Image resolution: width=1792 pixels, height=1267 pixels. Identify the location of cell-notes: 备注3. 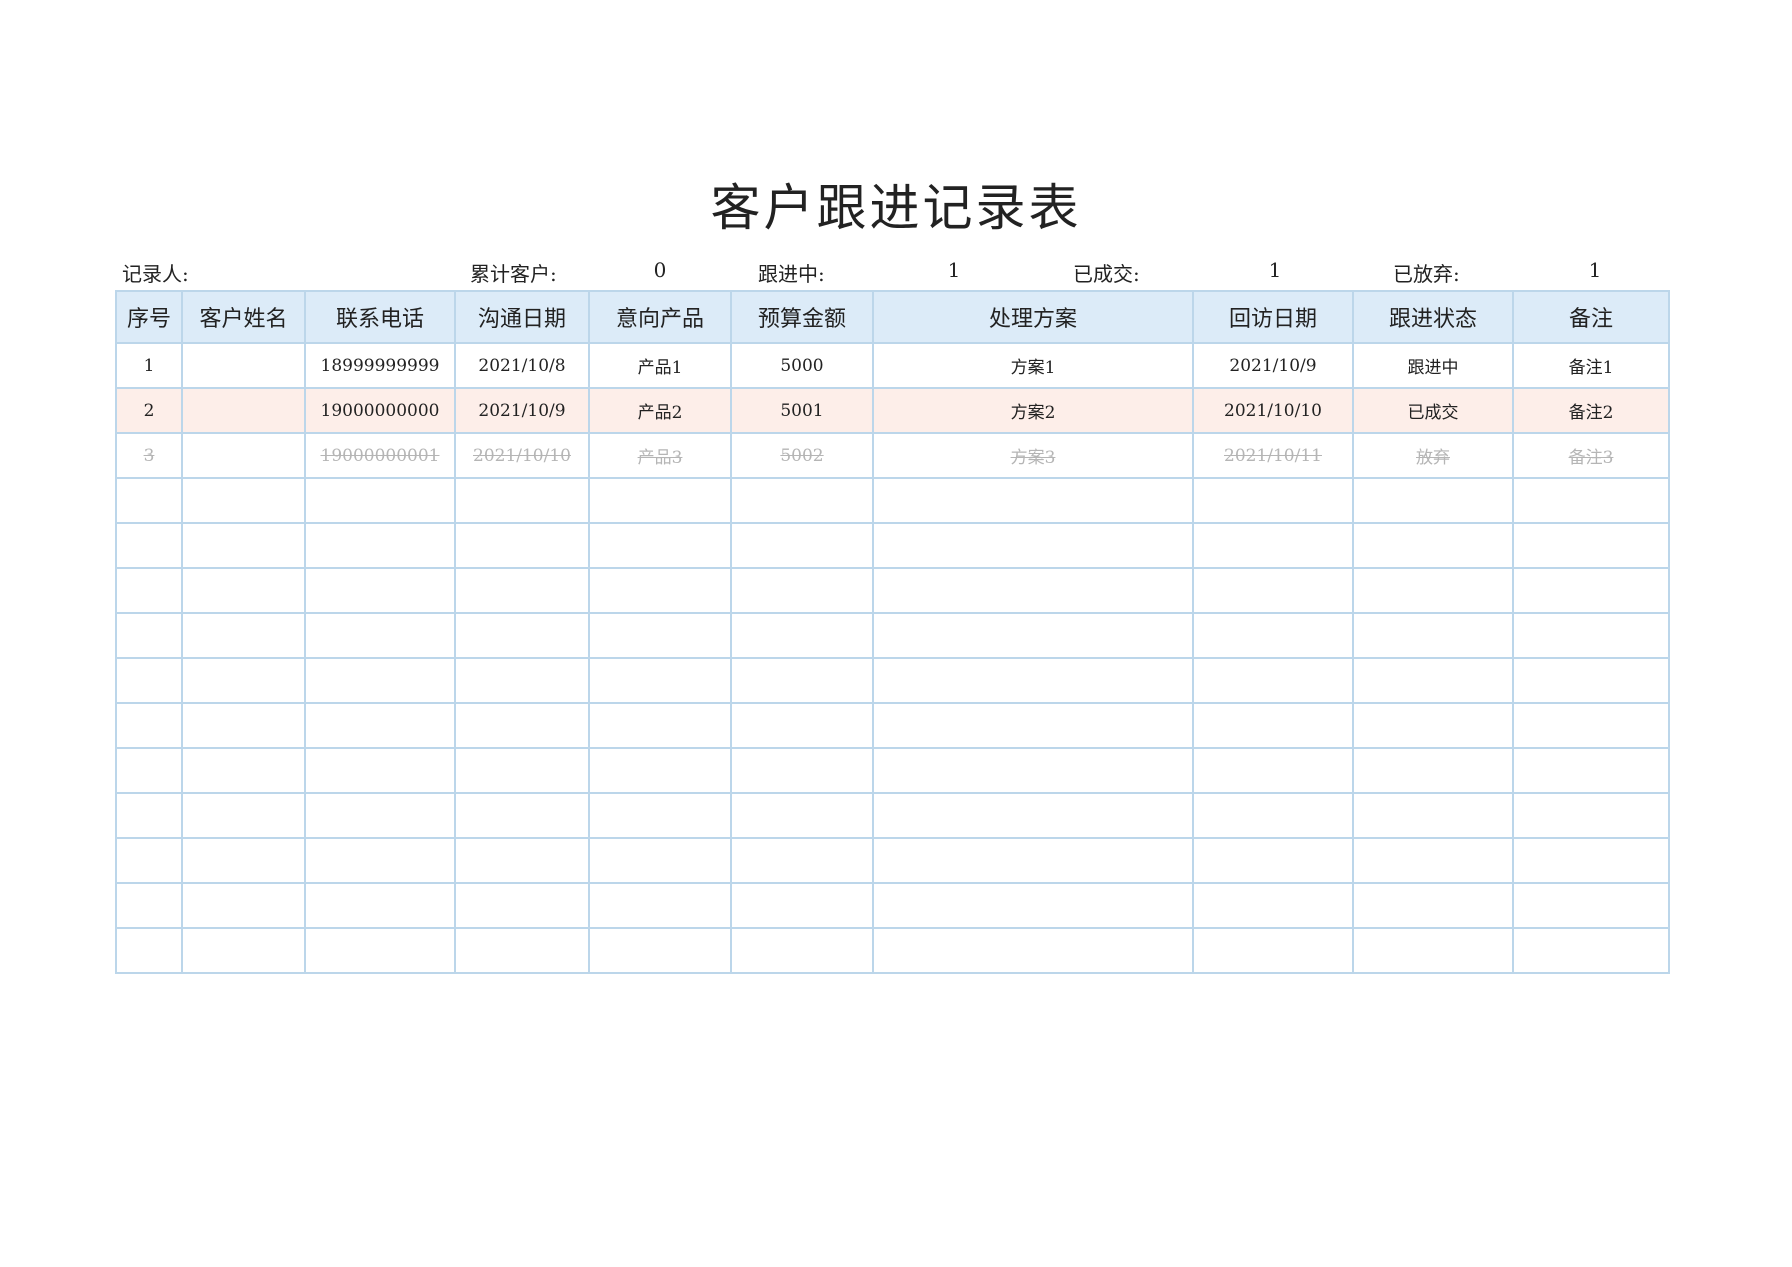
(1591, 455).